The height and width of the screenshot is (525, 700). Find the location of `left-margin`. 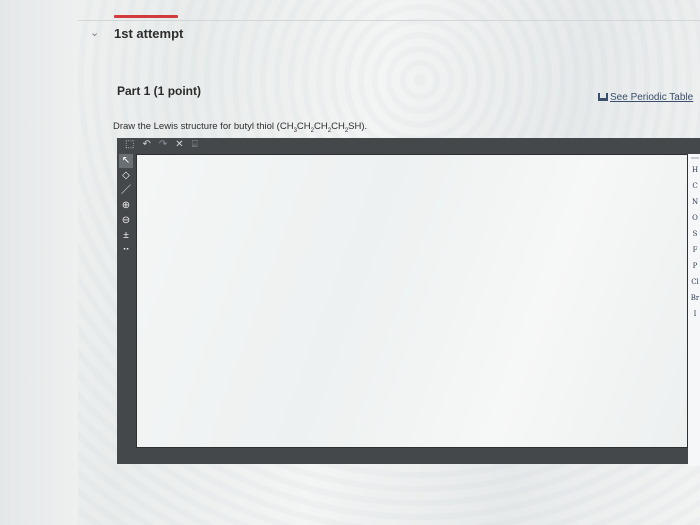

left-margin is located at coordinates (39, 262).